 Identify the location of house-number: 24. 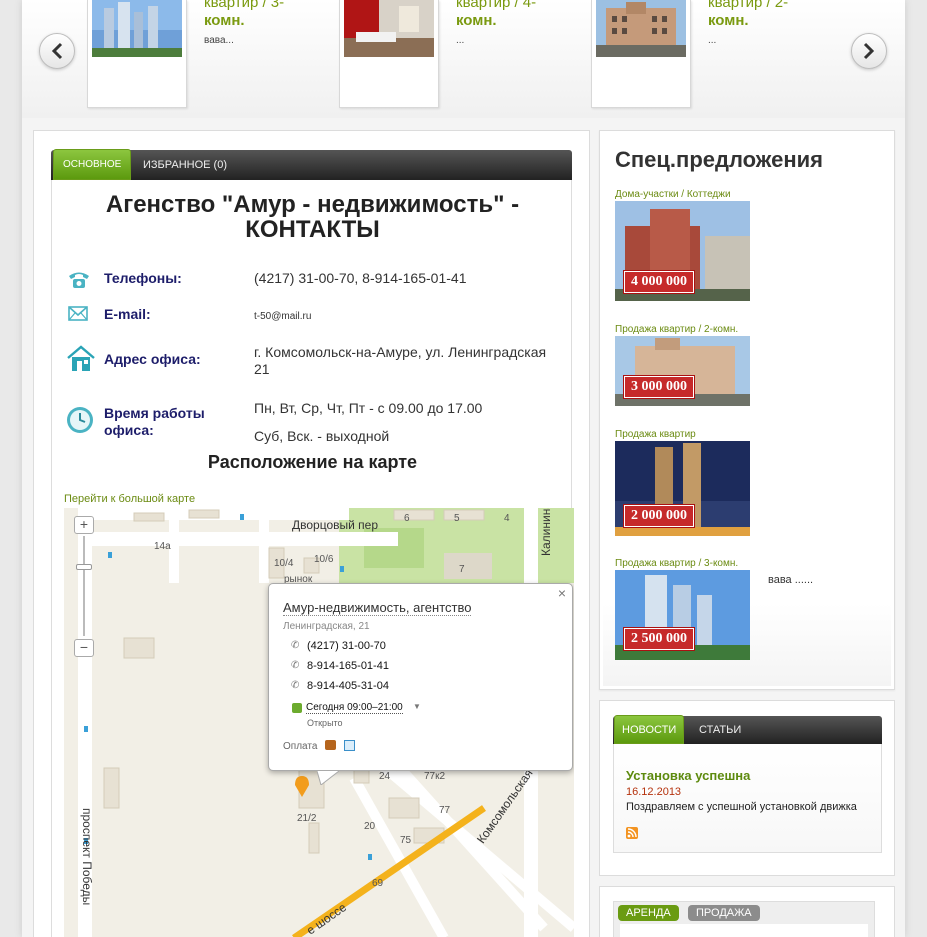
(385, 776).